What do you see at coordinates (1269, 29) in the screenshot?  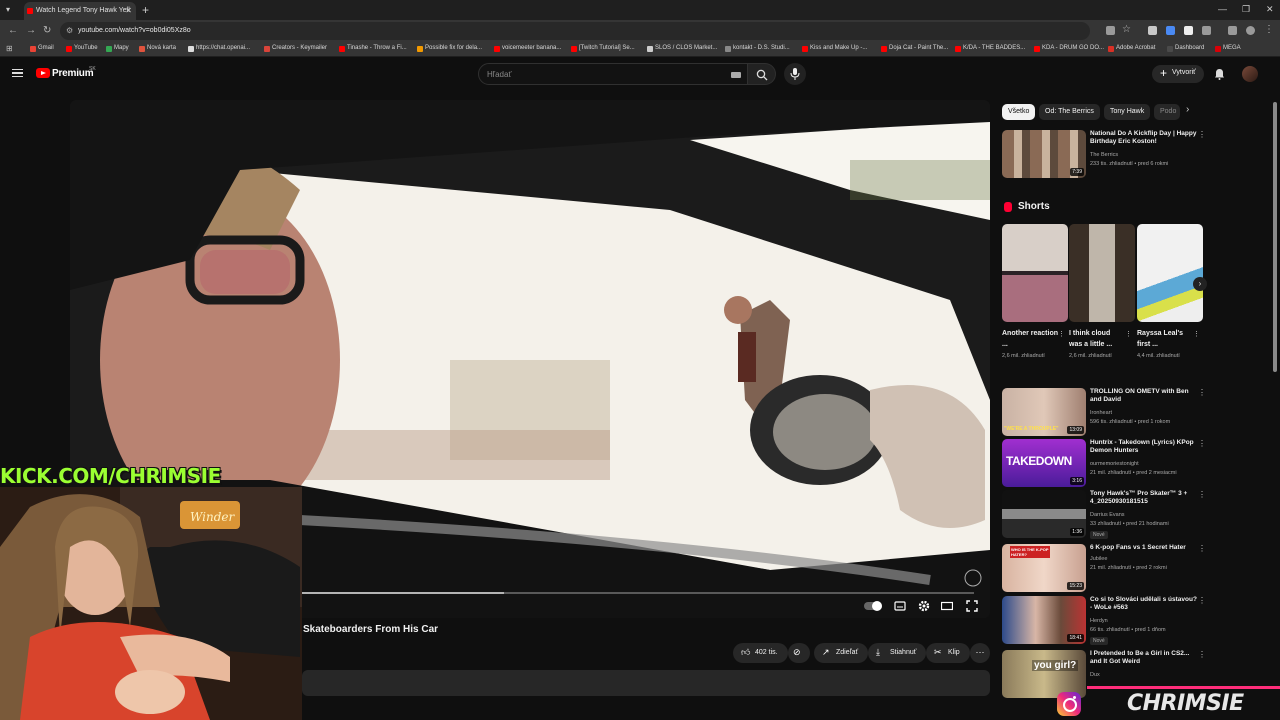 I see `browser-menu-icon: ⋮` at bounding box center [1269, 29].